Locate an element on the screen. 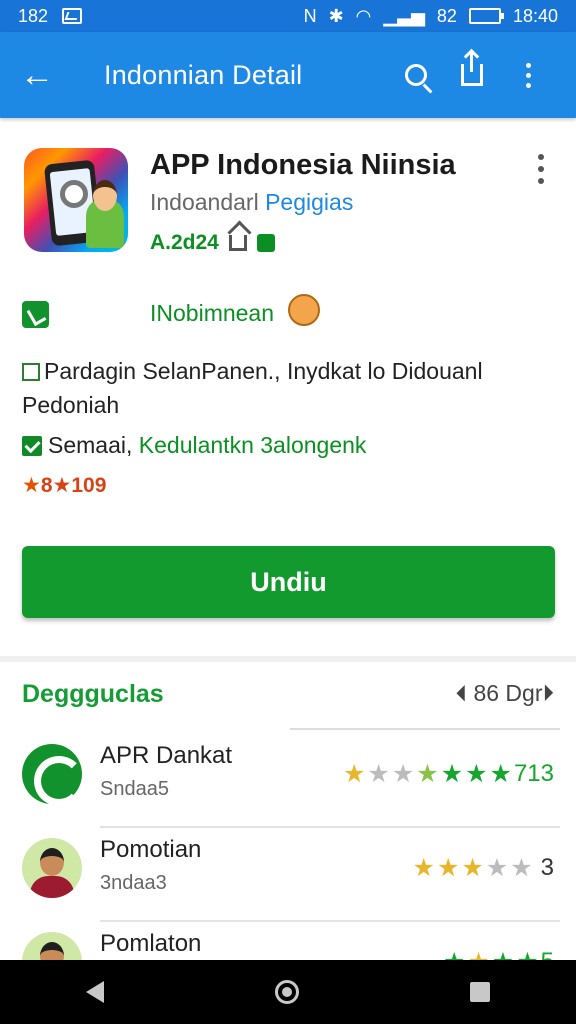  item-name: APR Dankat is located at coordinates (166, 755).